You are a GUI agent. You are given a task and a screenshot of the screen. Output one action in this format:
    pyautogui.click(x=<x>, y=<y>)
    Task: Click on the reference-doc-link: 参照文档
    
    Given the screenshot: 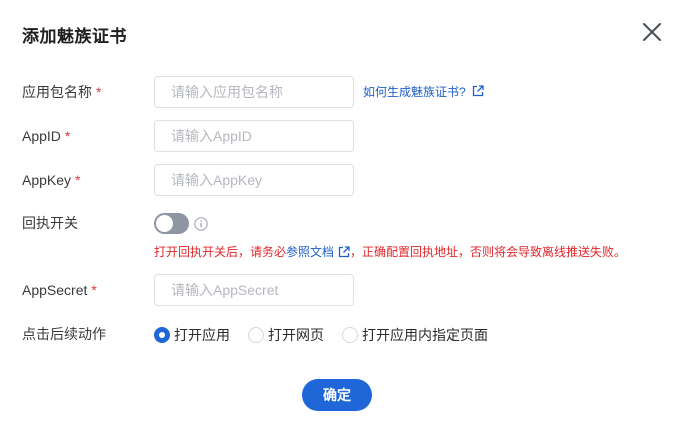 What is the action you would take?
    pyautogui.click(x=318, y=251)
    